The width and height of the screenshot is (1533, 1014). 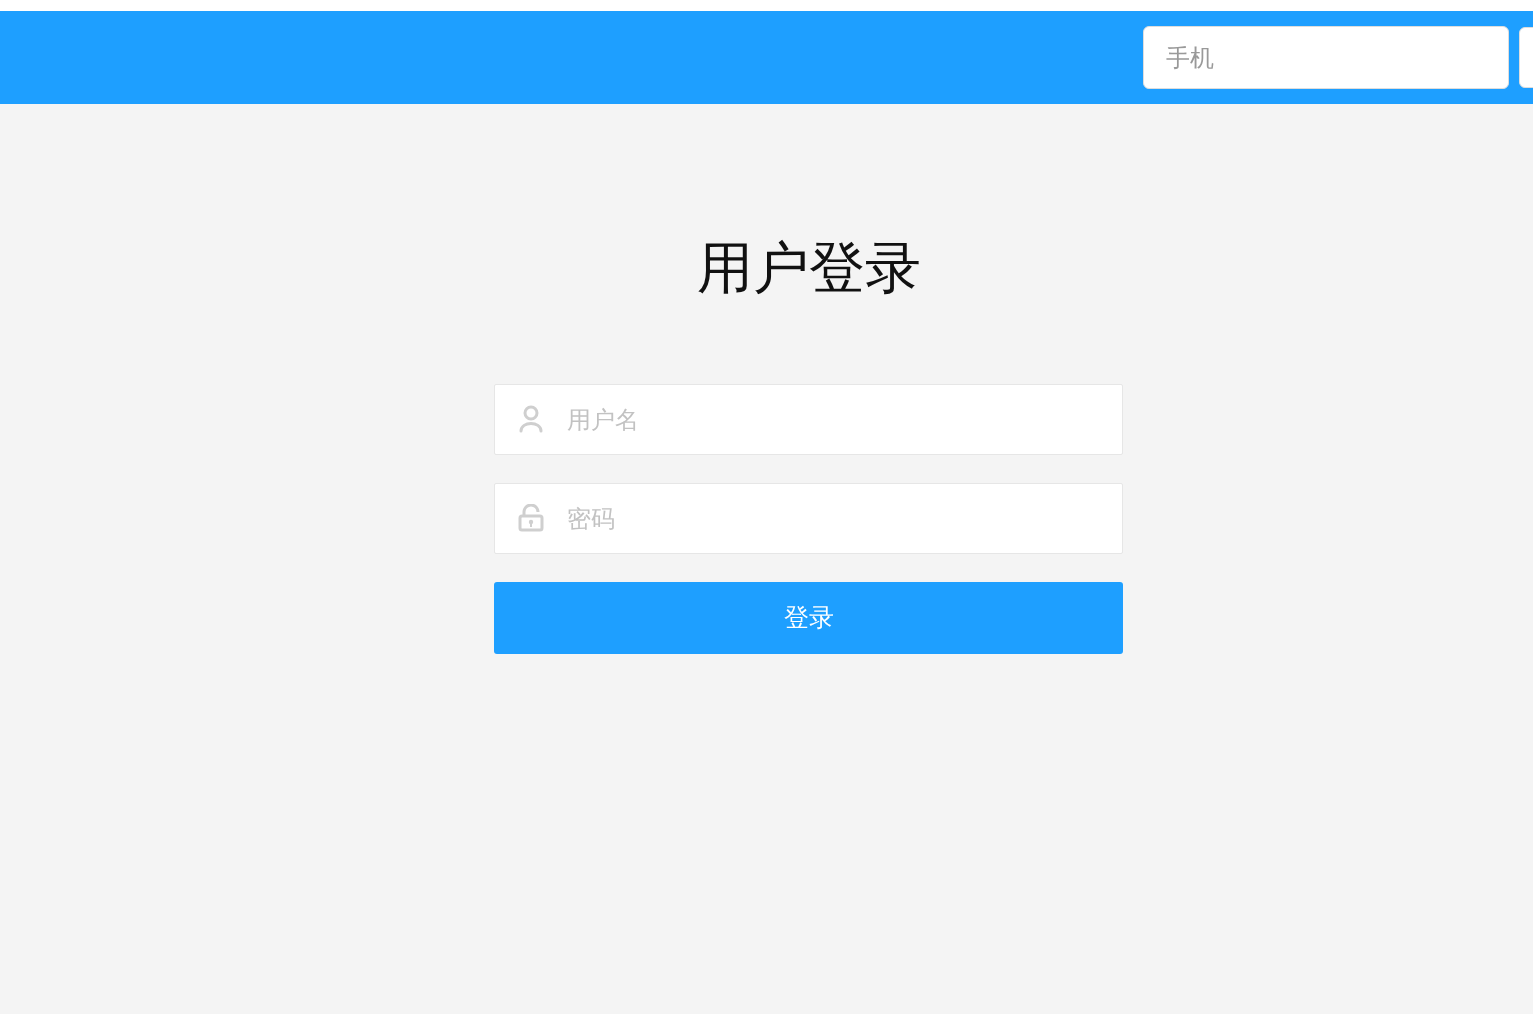 What do you see at coordinates (808, 618) in the screenshot?
I see `login-button: 登录` at bounding box center [808, 618].